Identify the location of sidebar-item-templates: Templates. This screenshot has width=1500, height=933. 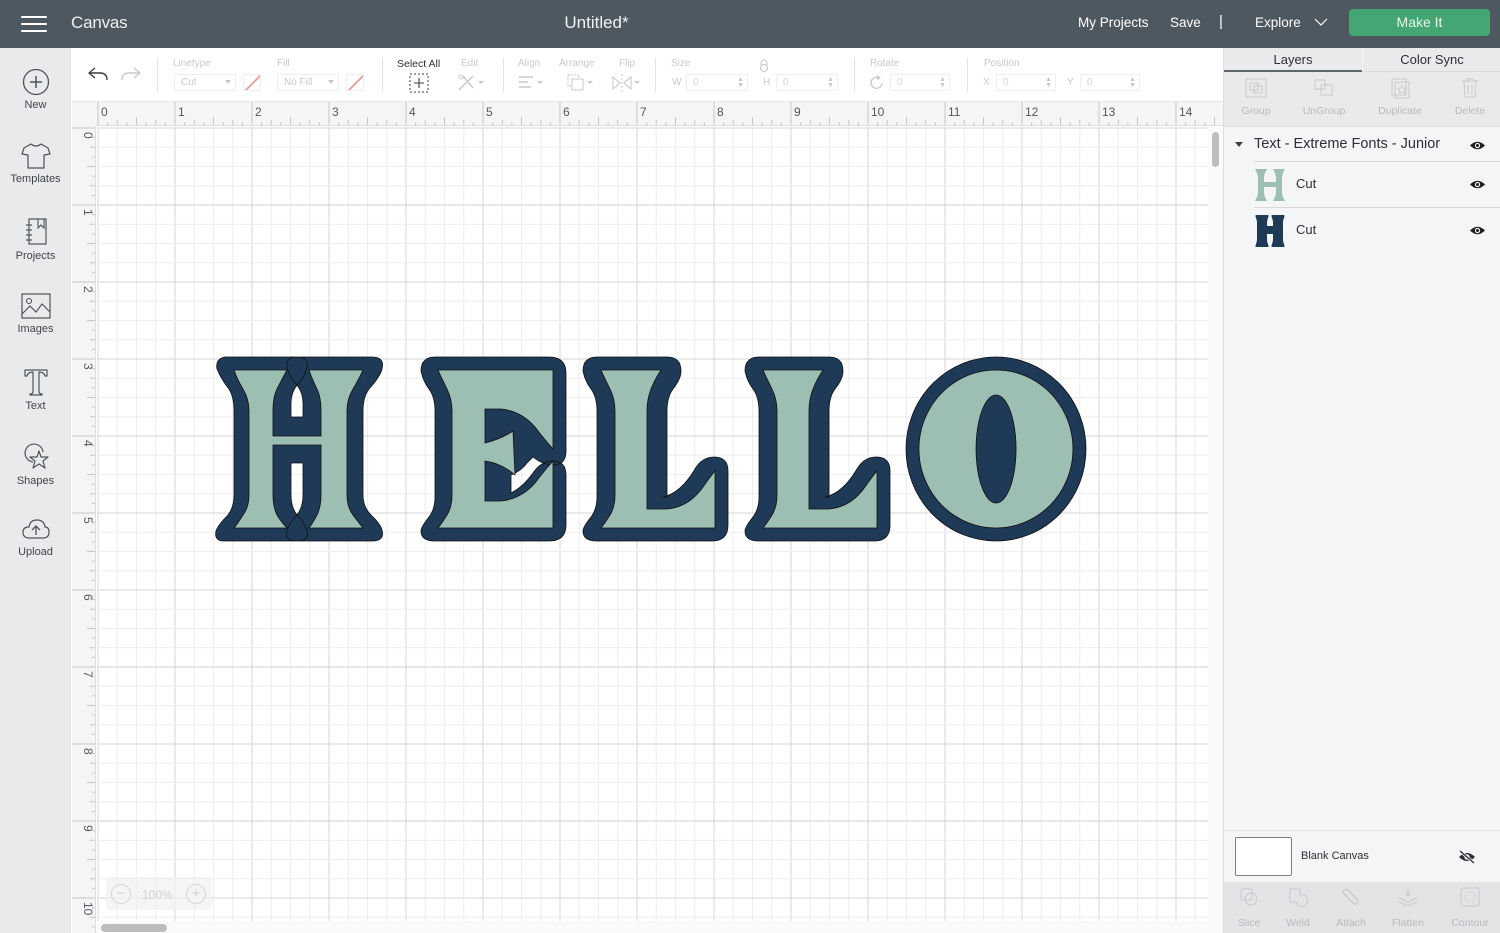
(35, 177).